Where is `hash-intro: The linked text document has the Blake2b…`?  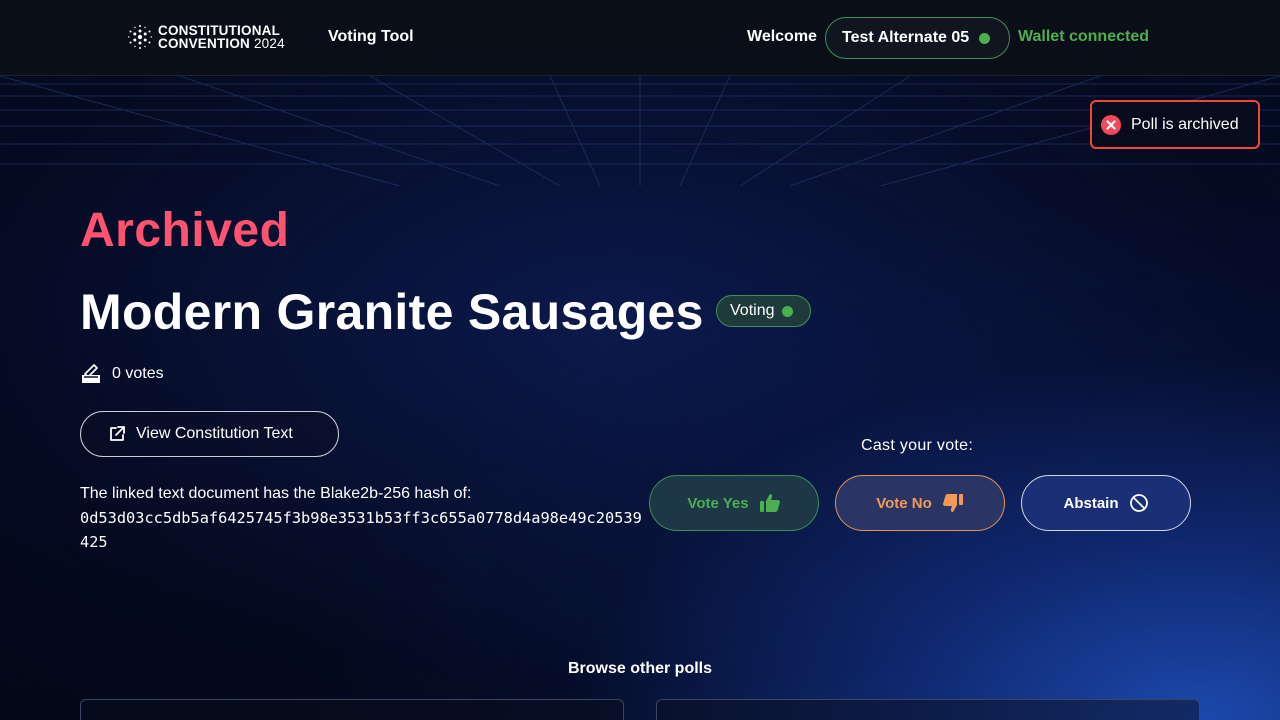
hash-intro: The linked text document has the Blake2b… is located at coordinates (276, 493).